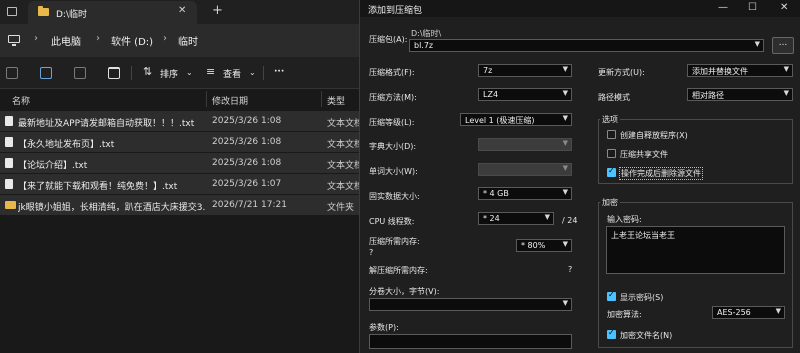 The width and height of the screenshot is (800, 353). Describe the element at coordinates (525, 169) in the screenshot. I see `word-size-select: ▼` at that location.